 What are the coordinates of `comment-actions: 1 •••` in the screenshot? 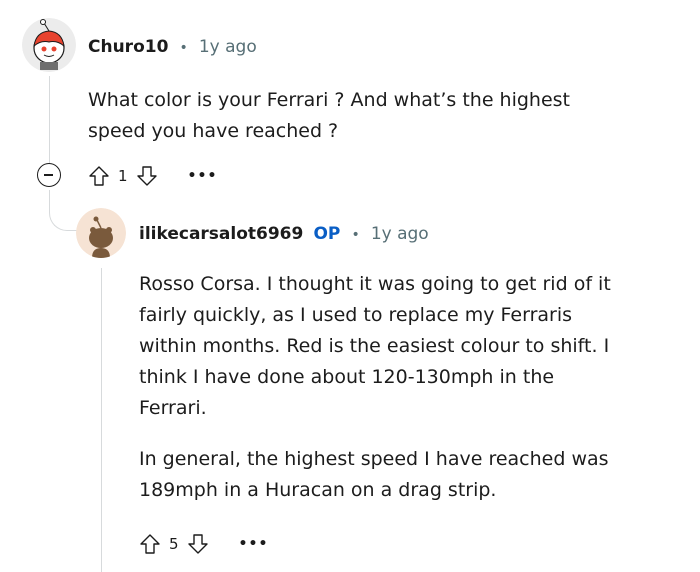 It's located at (152, 176).